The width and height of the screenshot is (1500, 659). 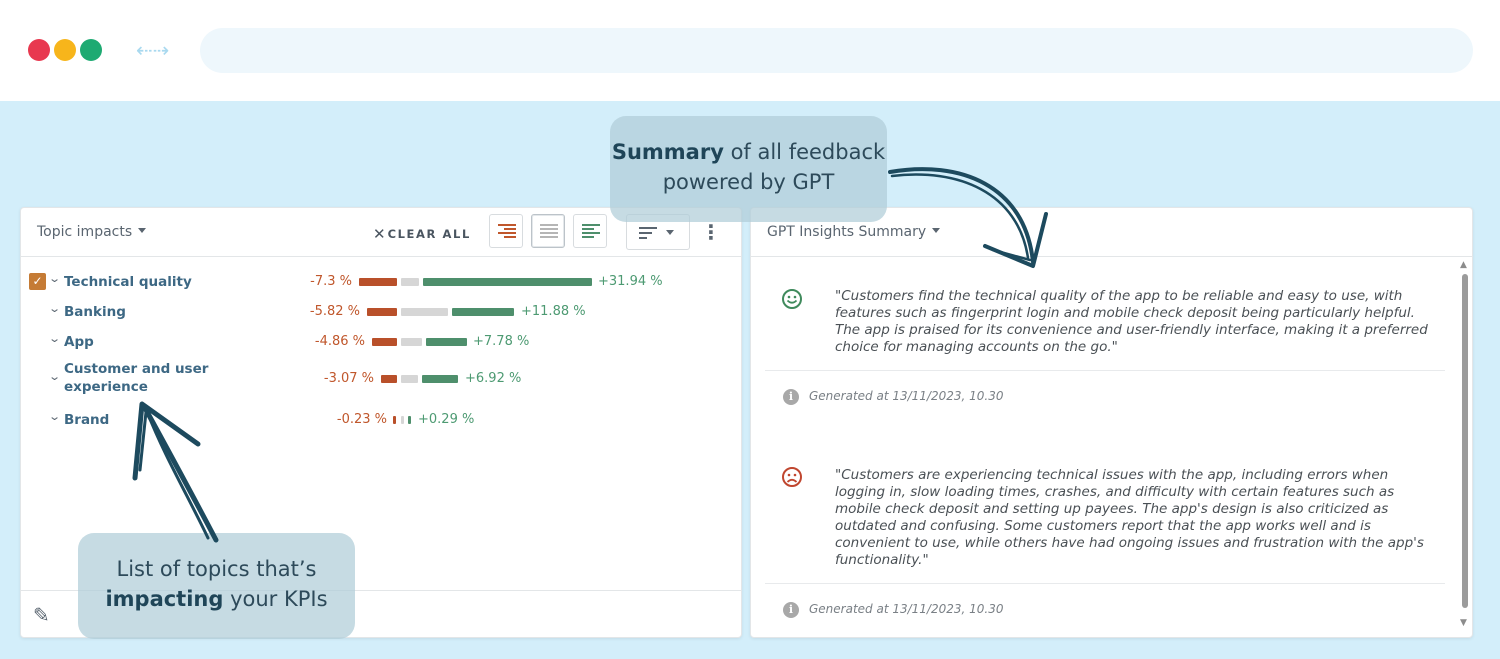 I want to click on close-icon: ✕, so click(x=379, y=234).